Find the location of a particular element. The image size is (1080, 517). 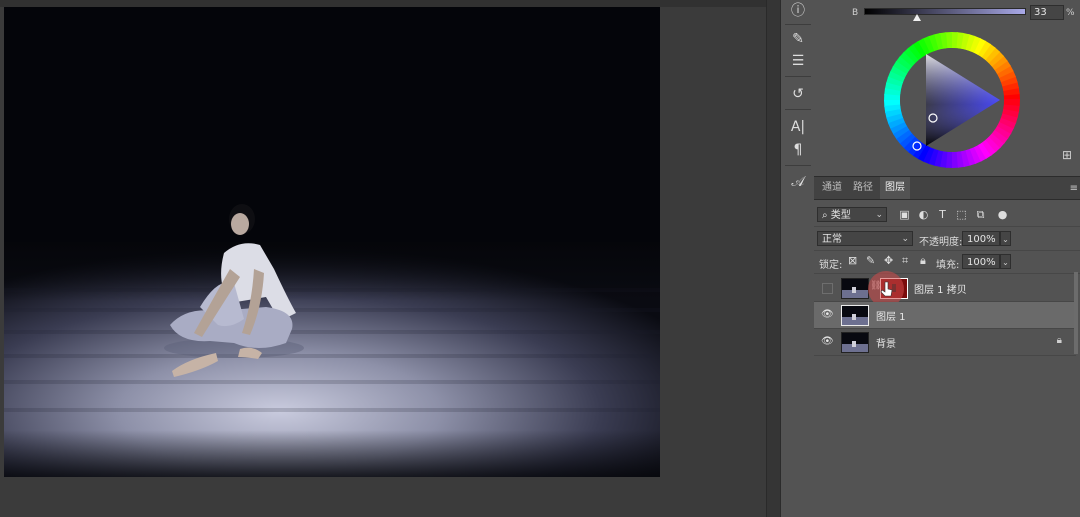

info-icon: ⓘ is located at coordinates (798, 10).